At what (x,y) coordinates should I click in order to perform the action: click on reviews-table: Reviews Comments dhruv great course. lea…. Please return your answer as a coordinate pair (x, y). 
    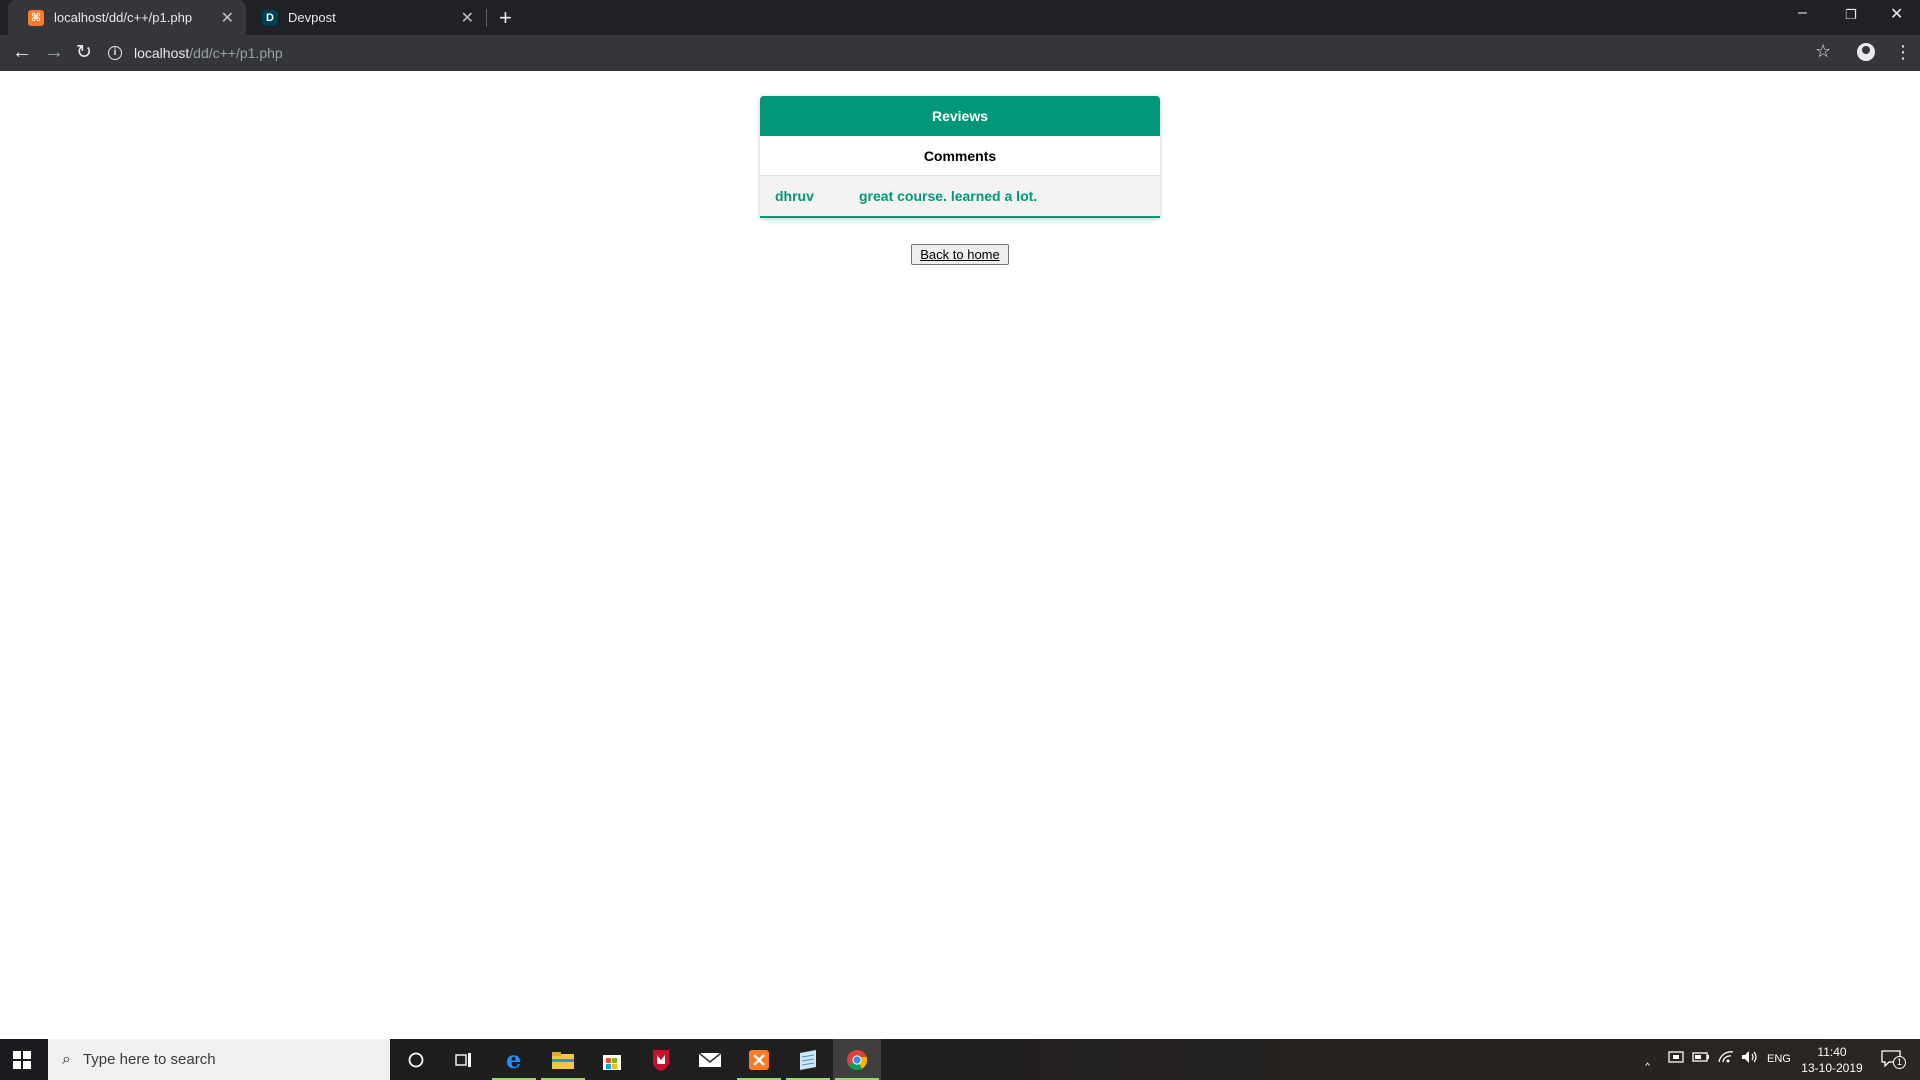
    Looking at the image, I should click on (960, 157).